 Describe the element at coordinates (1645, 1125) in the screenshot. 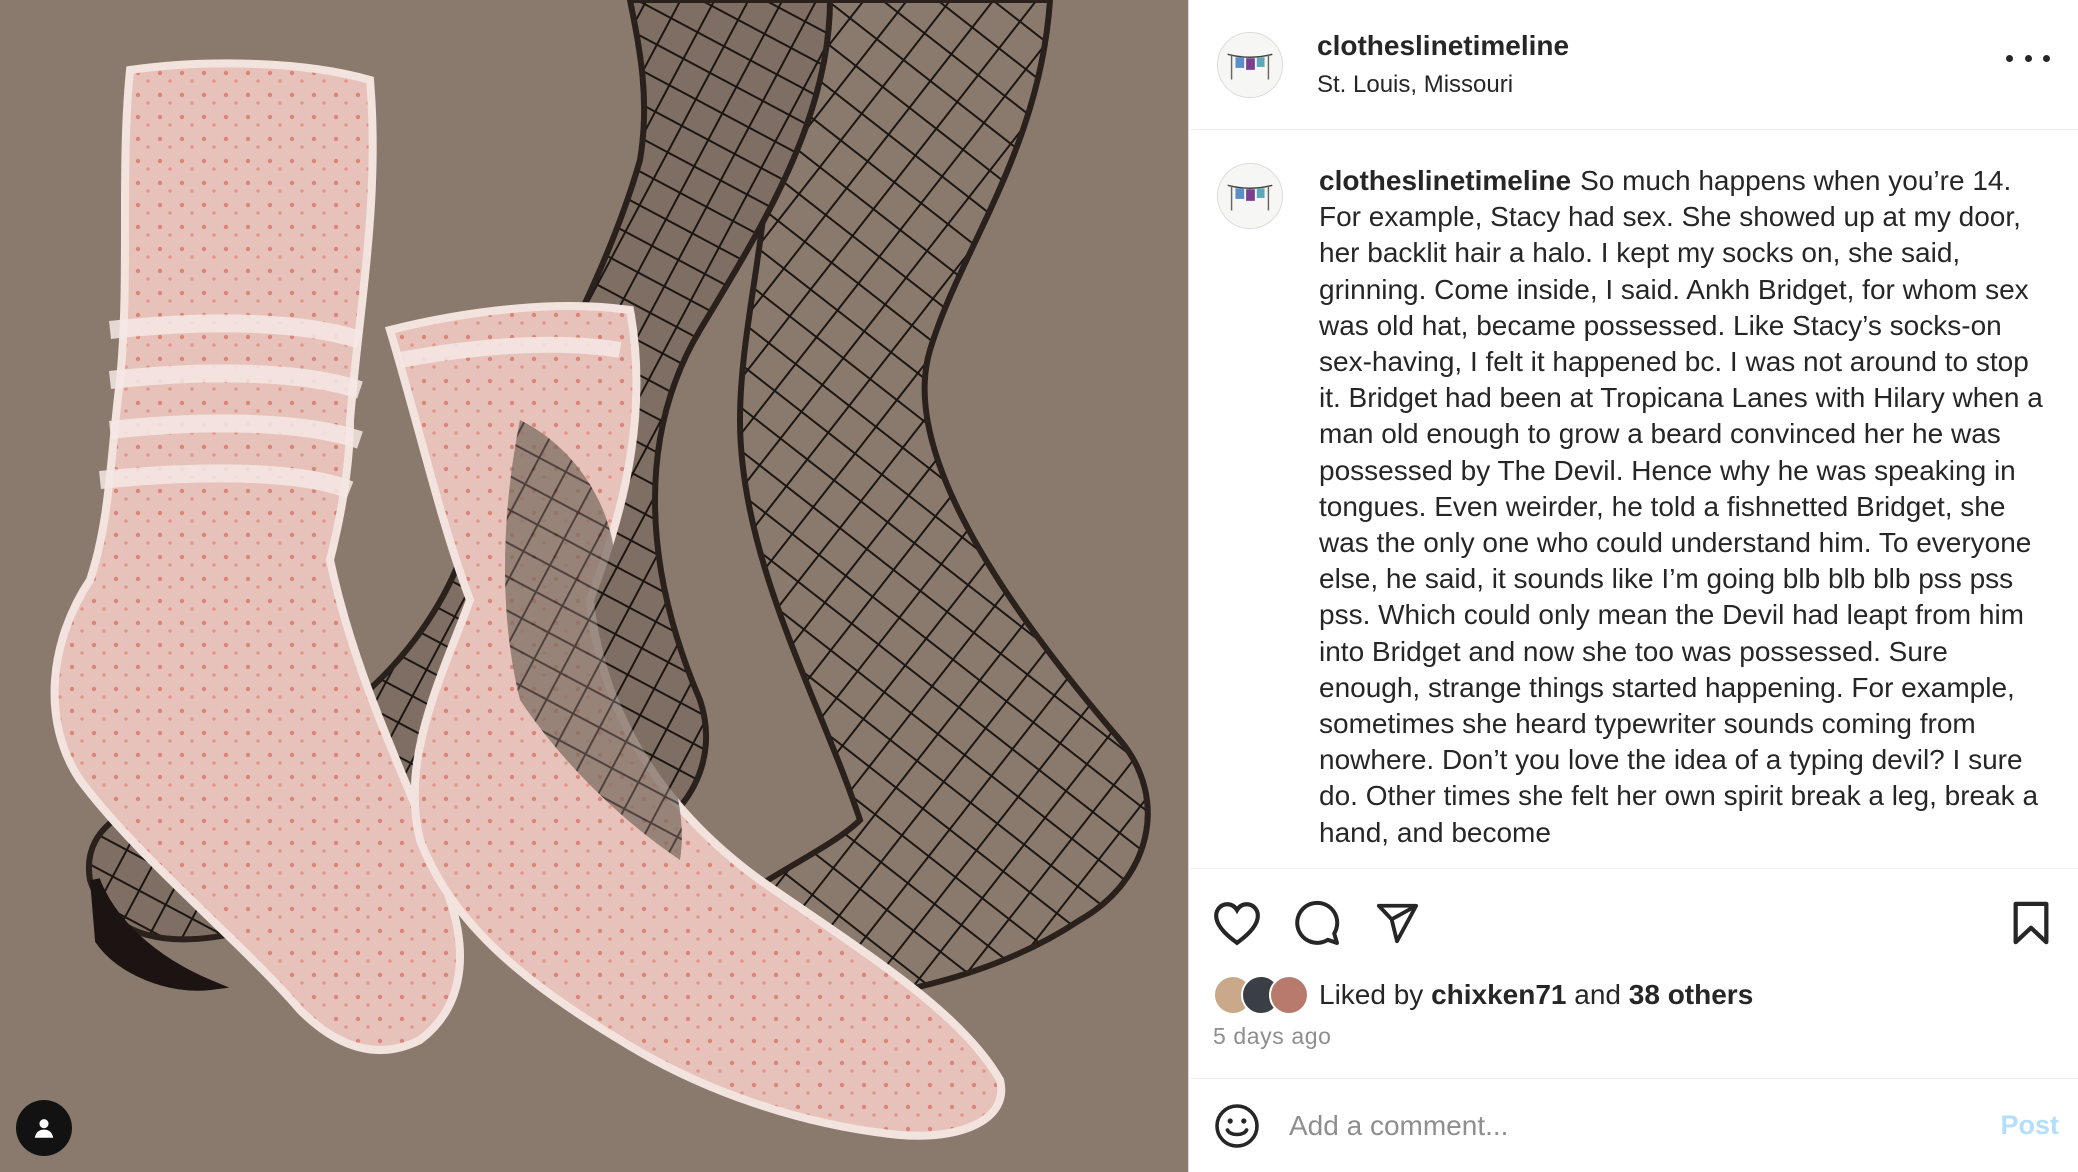

I see `comment-input` at that location.